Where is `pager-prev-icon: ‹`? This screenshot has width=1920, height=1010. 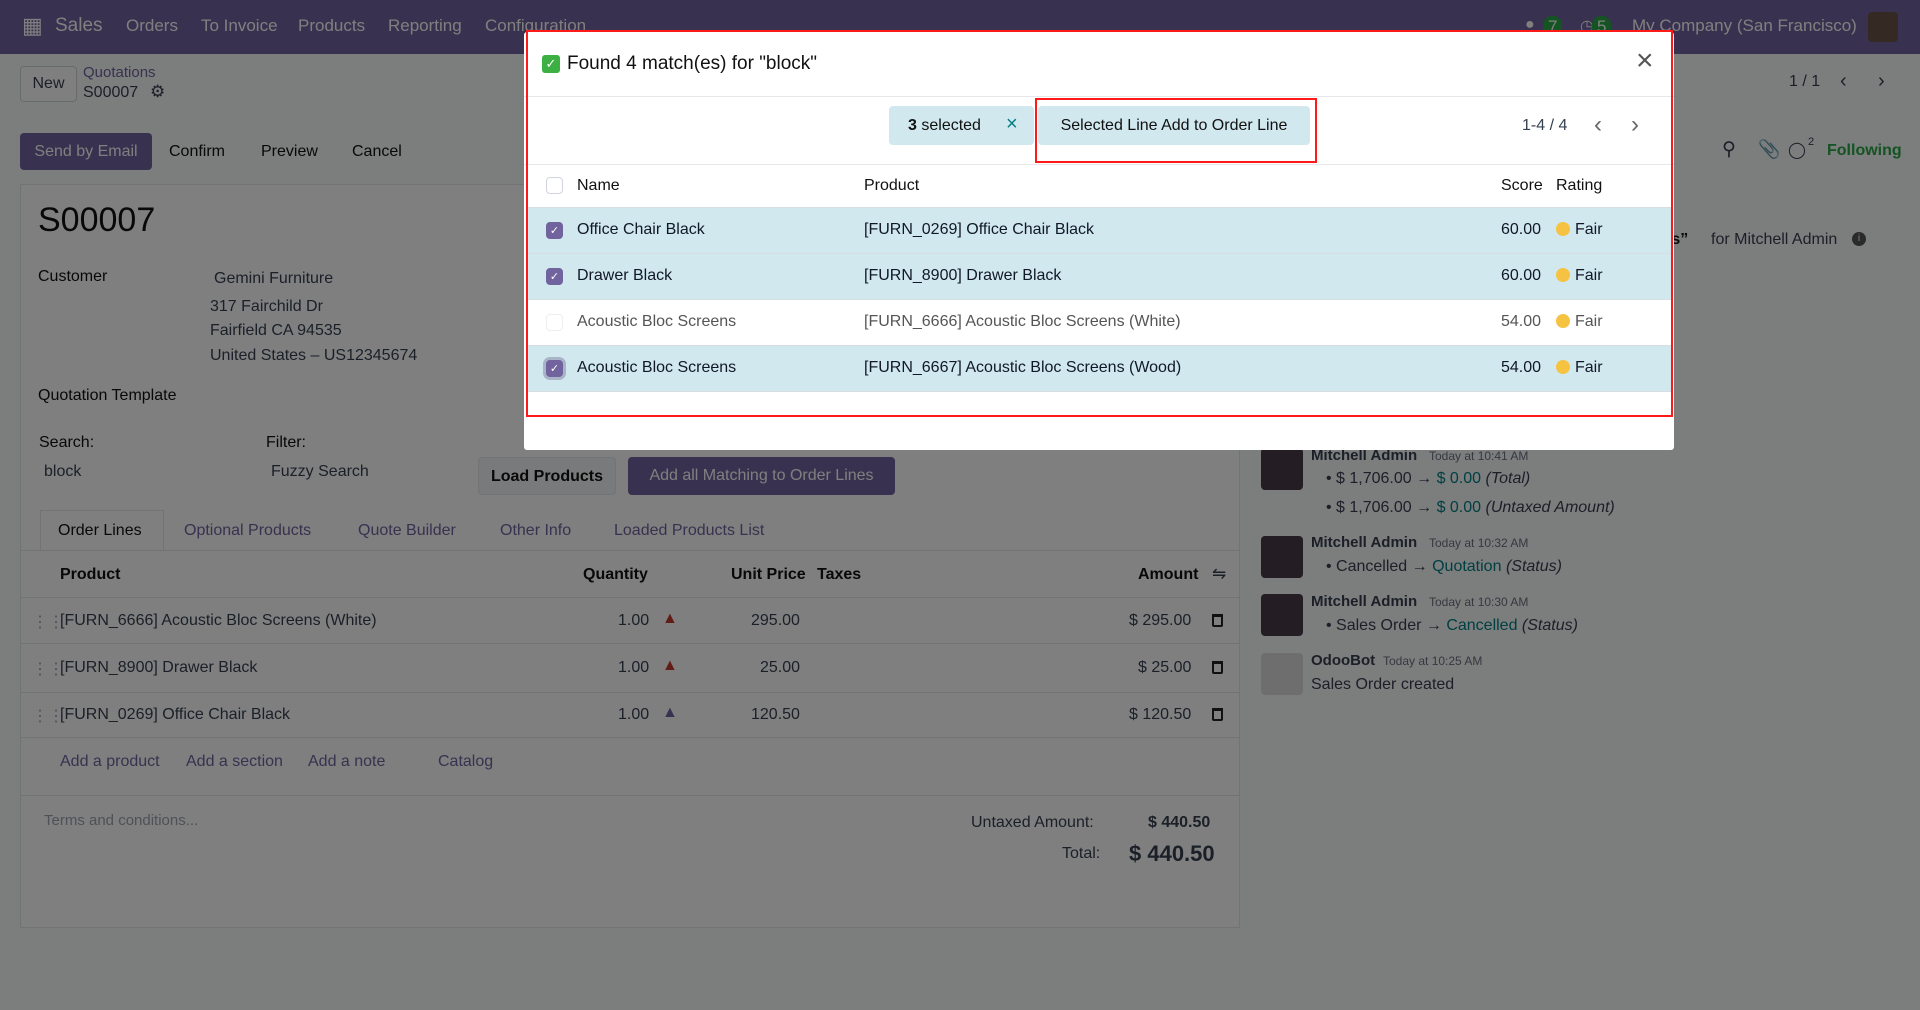
pager-prev-icon: ‹ is located at coordinates (1598, 125).